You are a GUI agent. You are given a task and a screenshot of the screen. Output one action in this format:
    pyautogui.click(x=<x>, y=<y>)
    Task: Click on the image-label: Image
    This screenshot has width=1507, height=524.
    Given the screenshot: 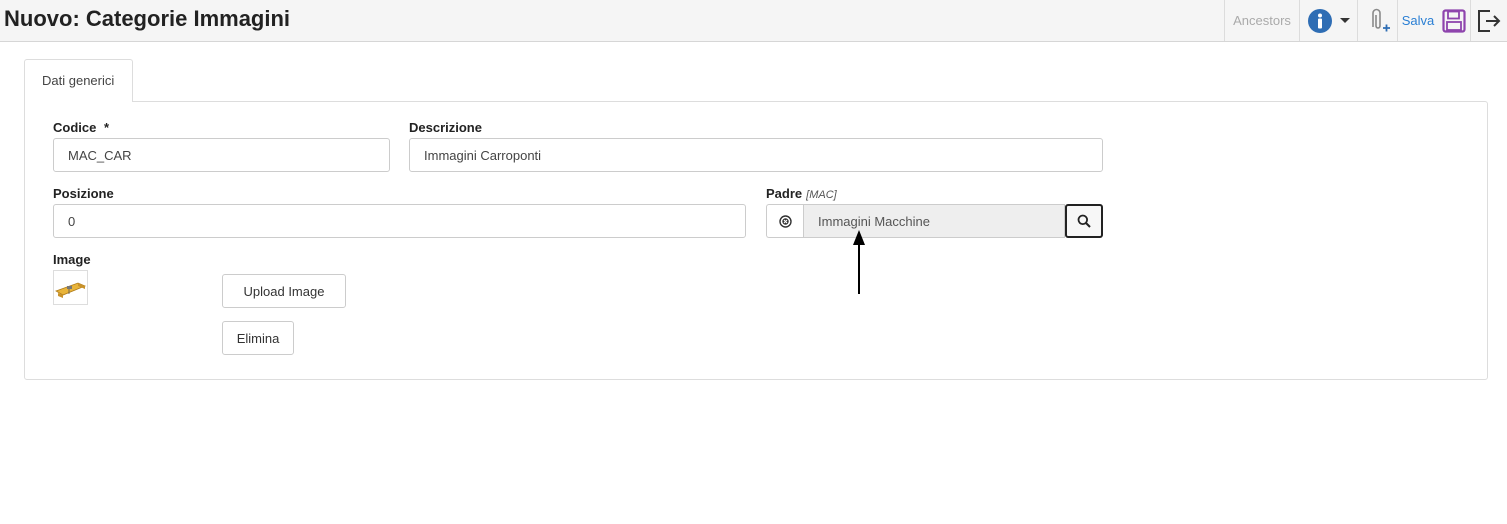 What is the action you would take?
    pyautogui.click(x=72, y=259)
    